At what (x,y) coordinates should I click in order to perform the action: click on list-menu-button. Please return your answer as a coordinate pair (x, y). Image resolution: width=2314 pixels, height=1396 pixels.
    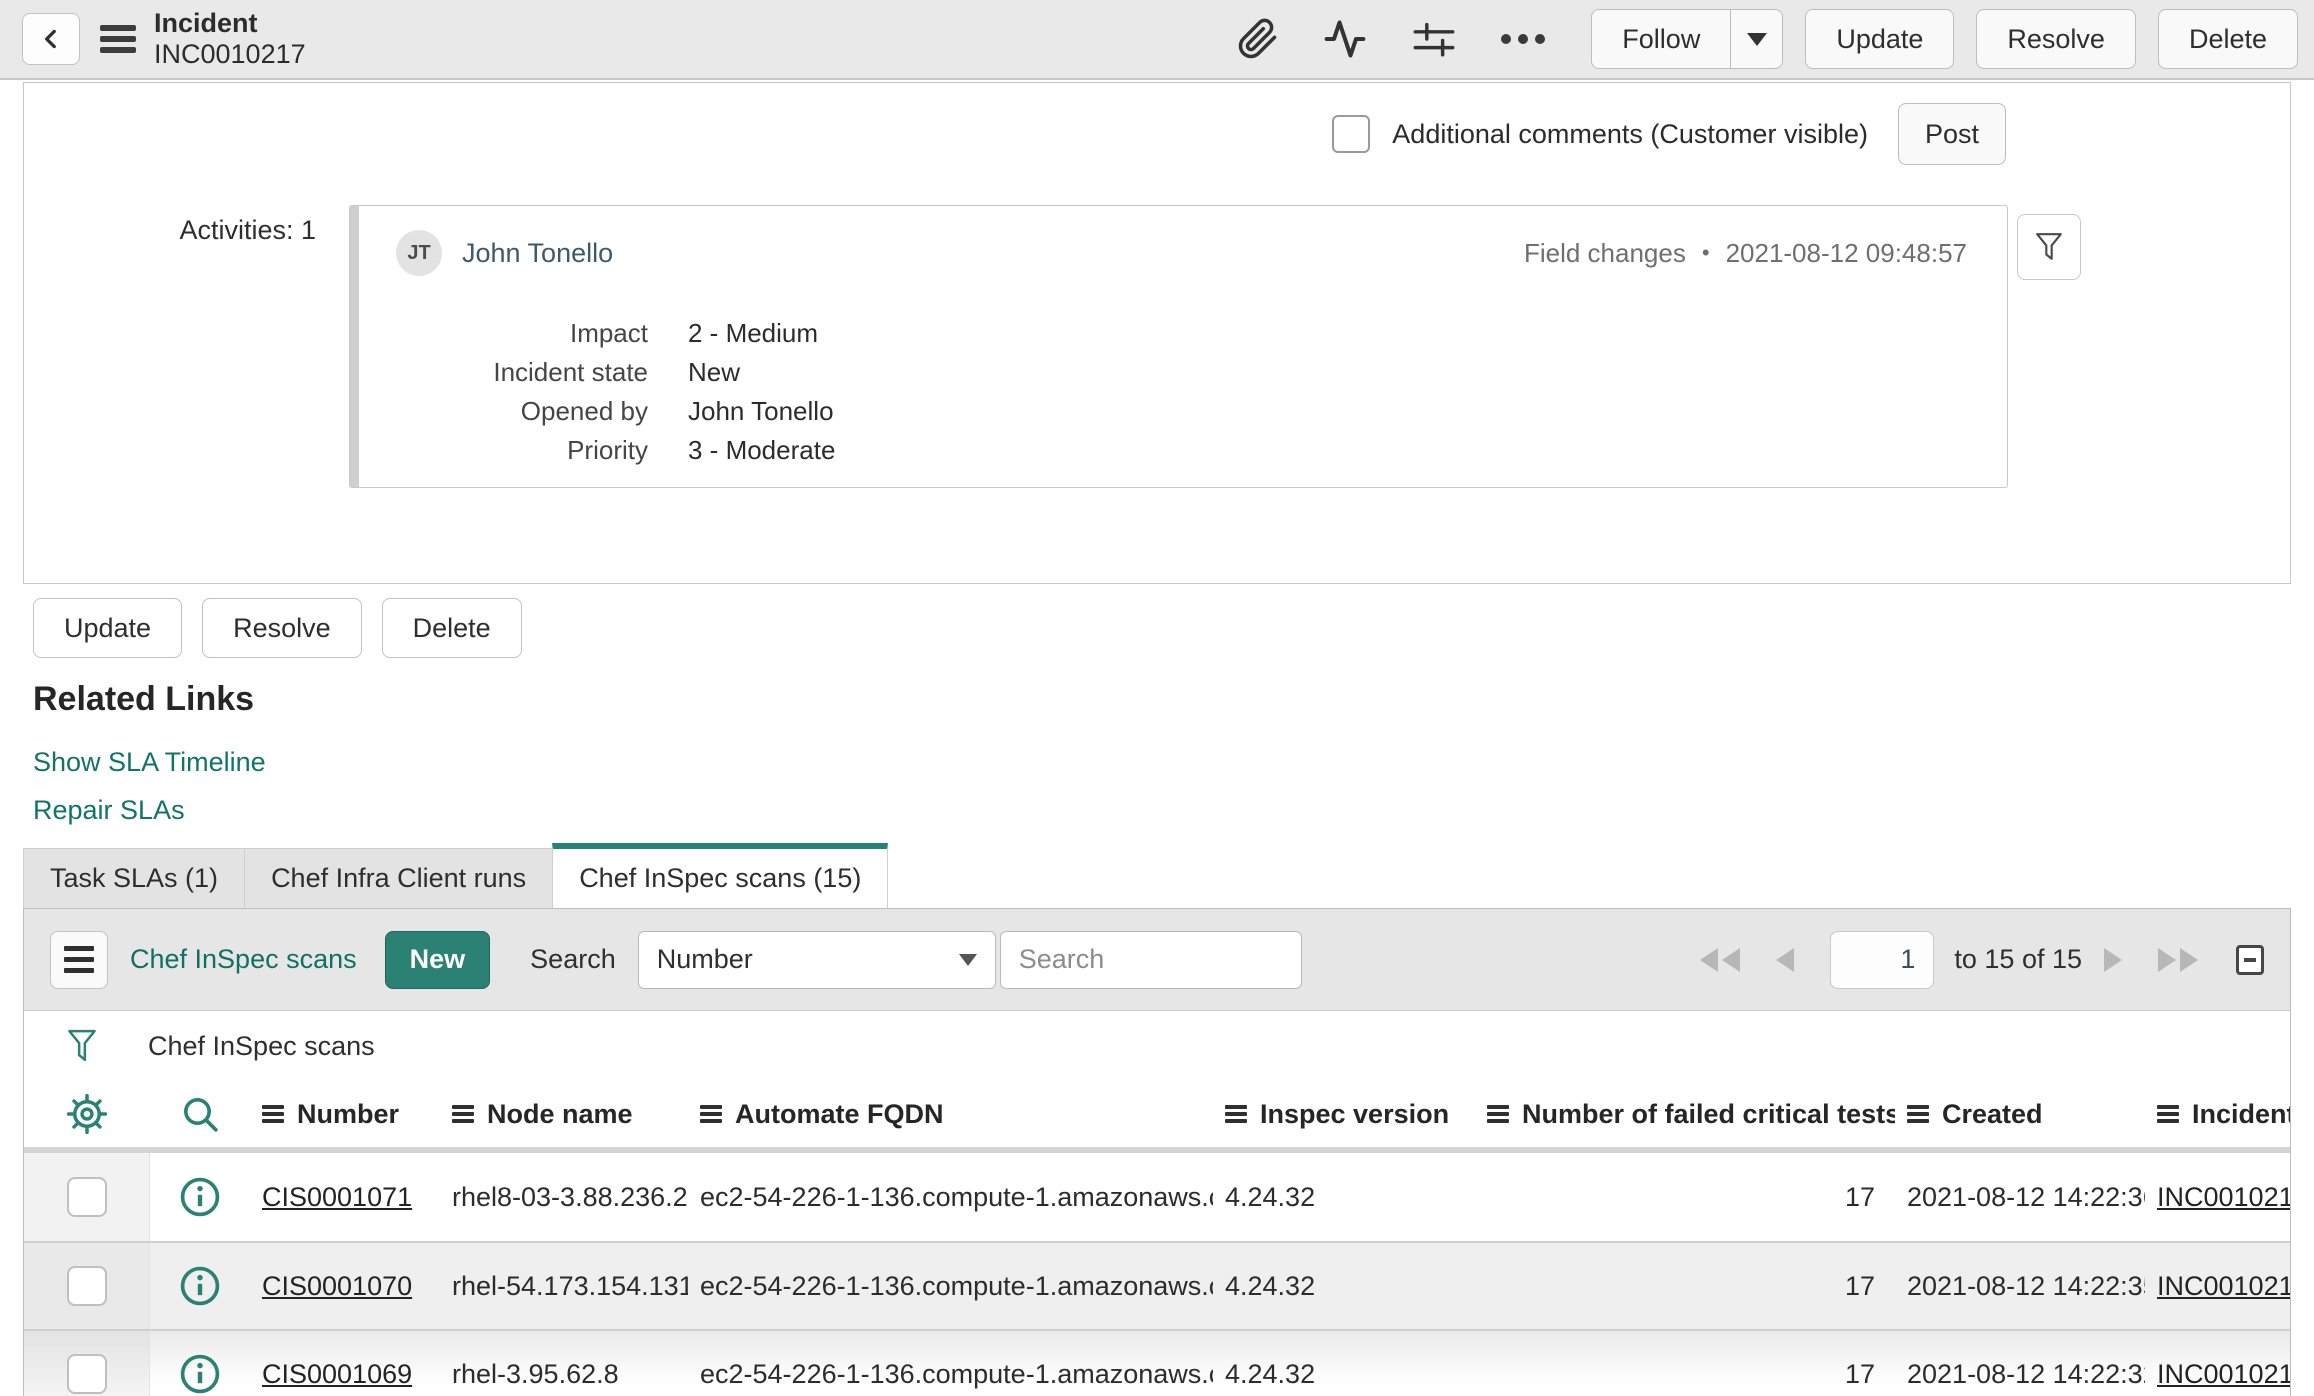
    Looking at the image, I should click on (79, 959).